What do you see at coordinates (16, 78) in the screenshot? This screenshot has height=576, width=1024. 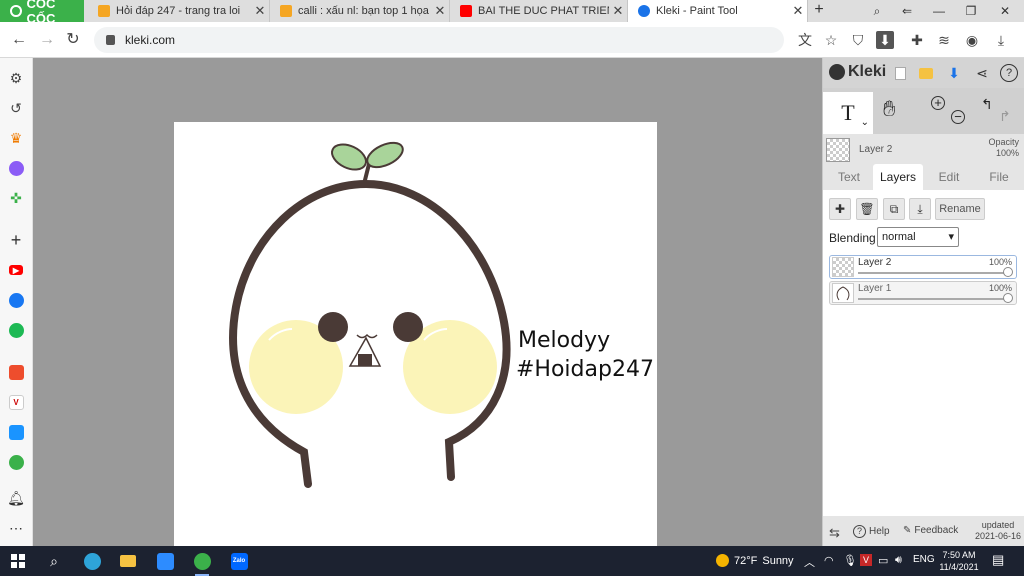 I see `settings-gear-icon: ⚙` at bounding box center [16, 78].